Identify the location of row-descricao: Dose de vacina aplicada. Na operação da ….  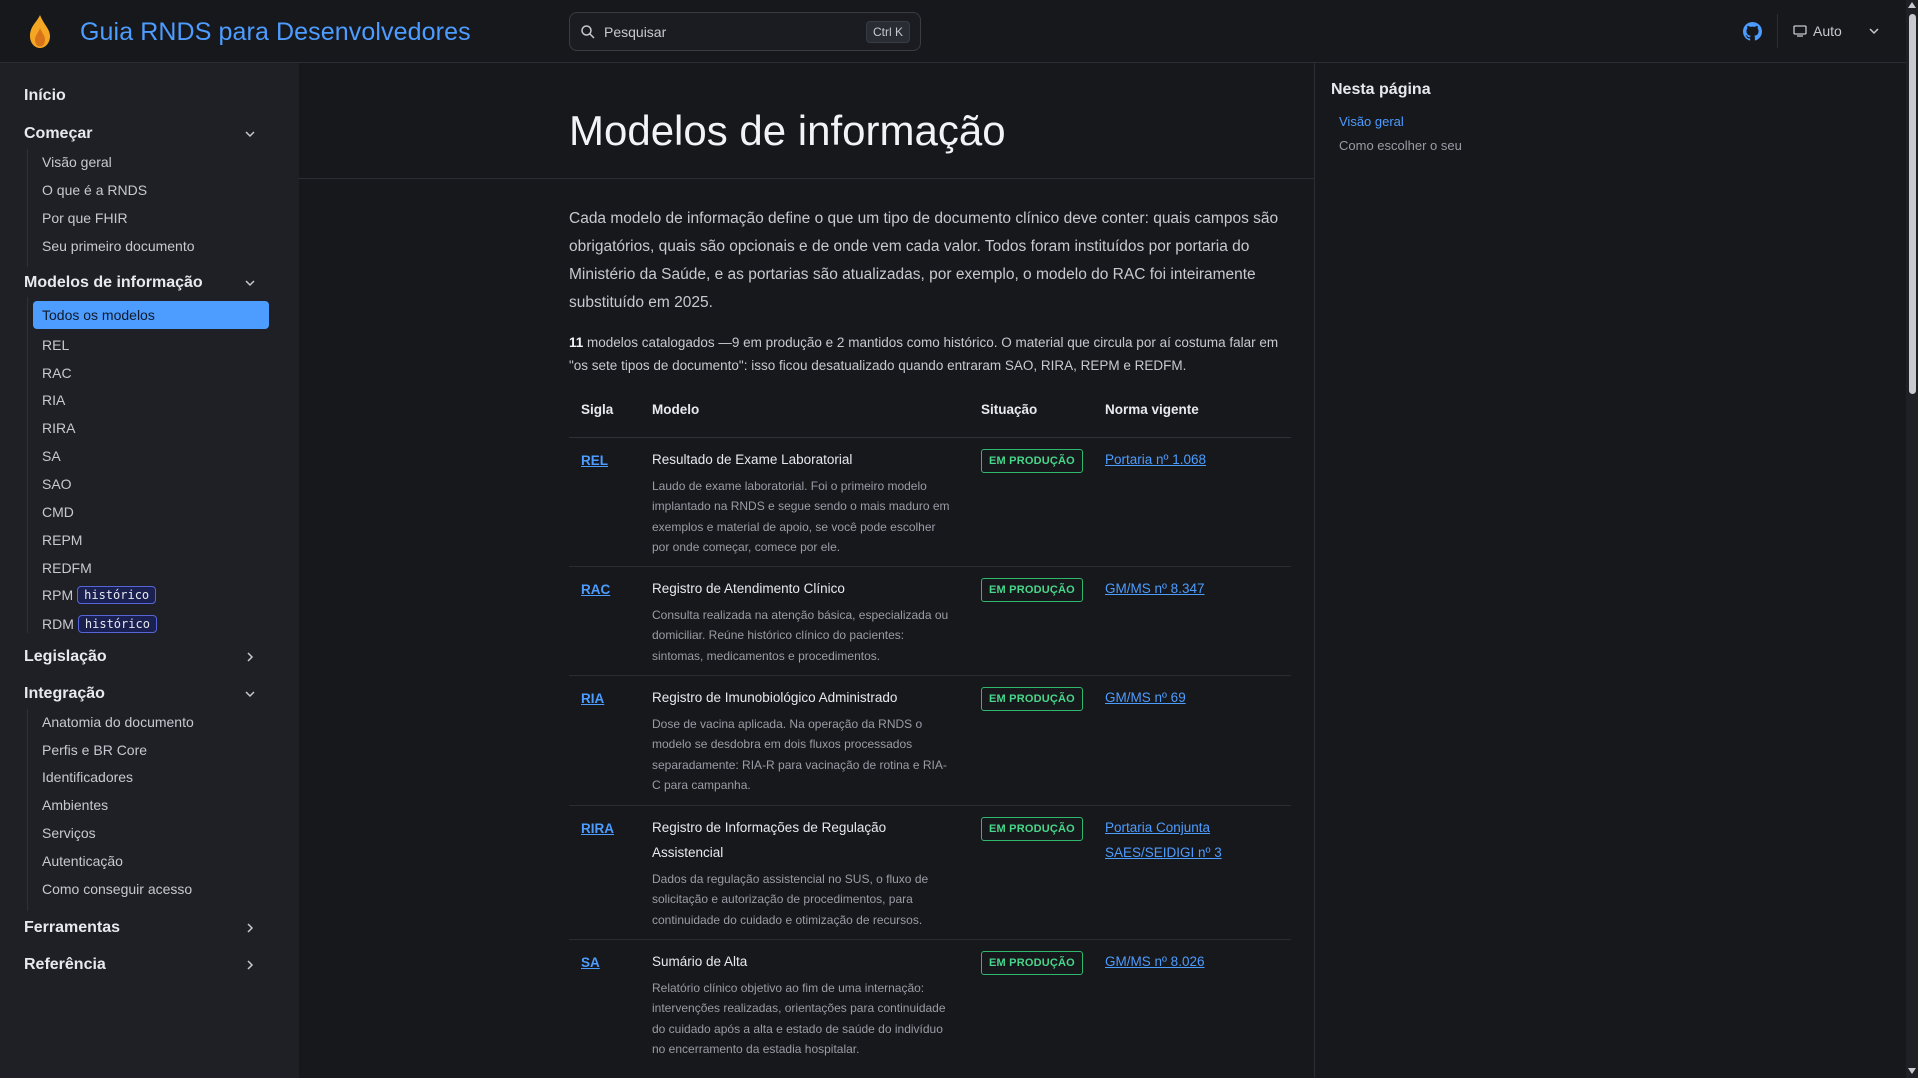
(799, 754).